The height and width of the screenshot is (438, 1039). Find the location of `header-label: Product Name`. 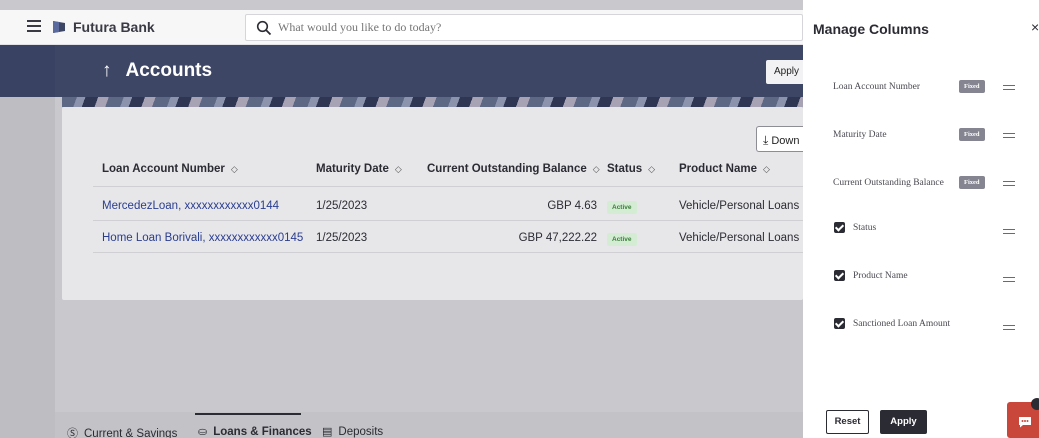

header-label: Product Name is located at coordinates (718, 169).